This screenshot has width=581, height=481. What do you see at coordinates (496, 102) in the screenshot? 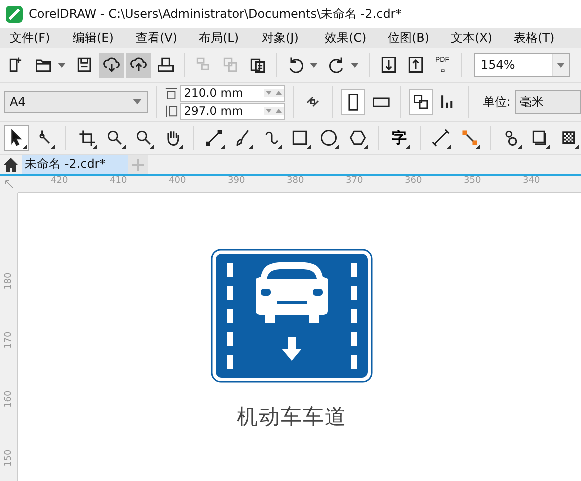
I see `units-label: 单位:` at bounding box center [496, 102].